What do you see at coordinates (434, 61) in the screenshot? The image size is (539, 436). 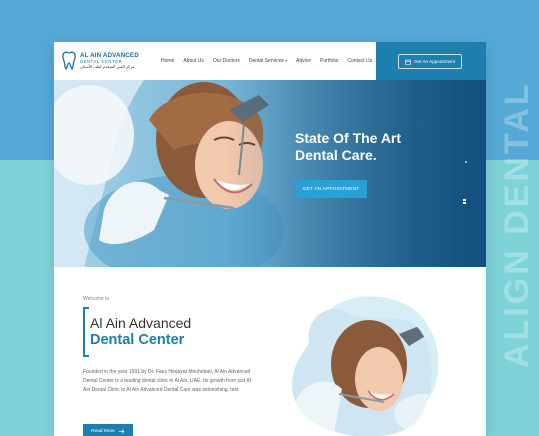 I see `get-appointment-label: Get An Appointment` at bounding box center [434, 61].